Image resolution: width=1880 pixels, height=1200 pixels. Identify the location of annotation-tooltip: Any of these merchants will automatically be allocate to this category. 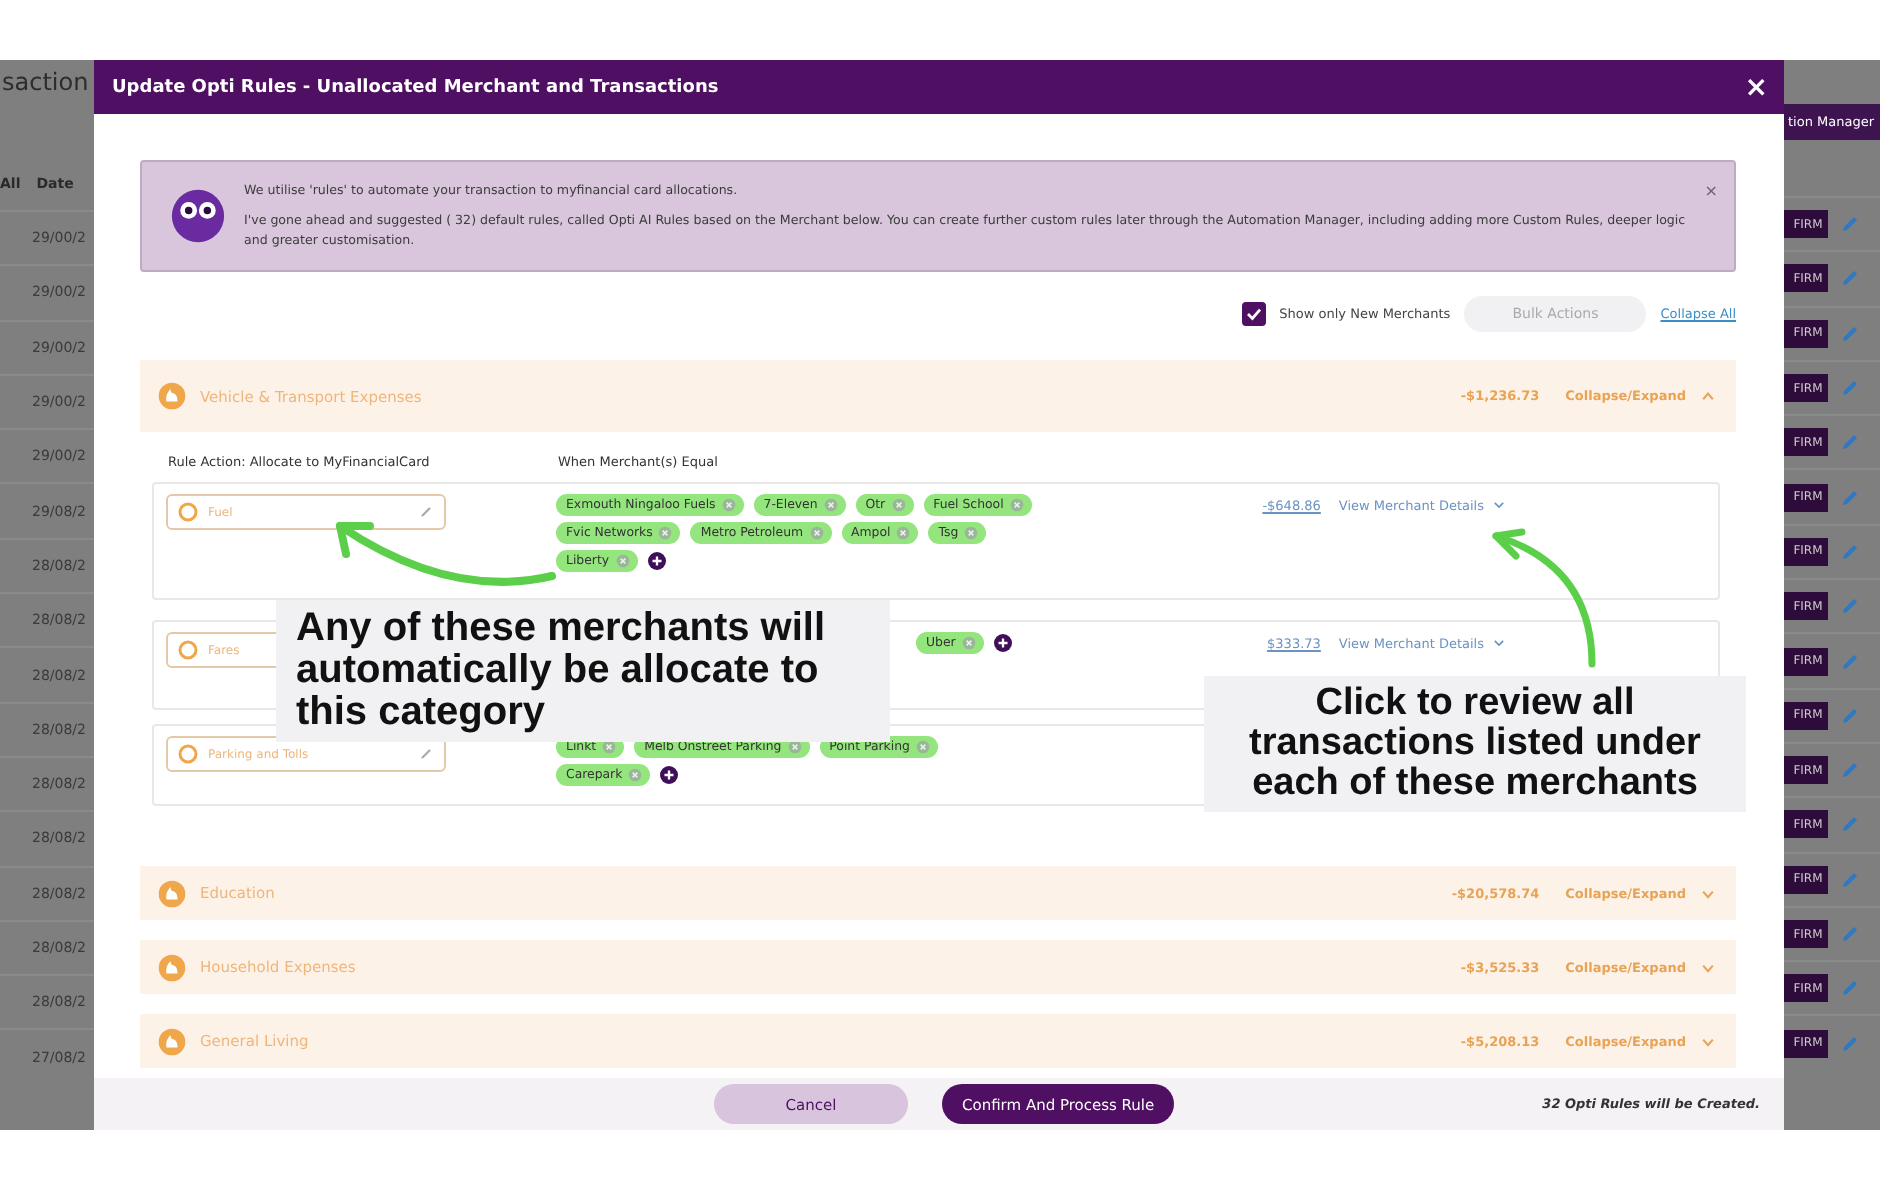
(583, 671).